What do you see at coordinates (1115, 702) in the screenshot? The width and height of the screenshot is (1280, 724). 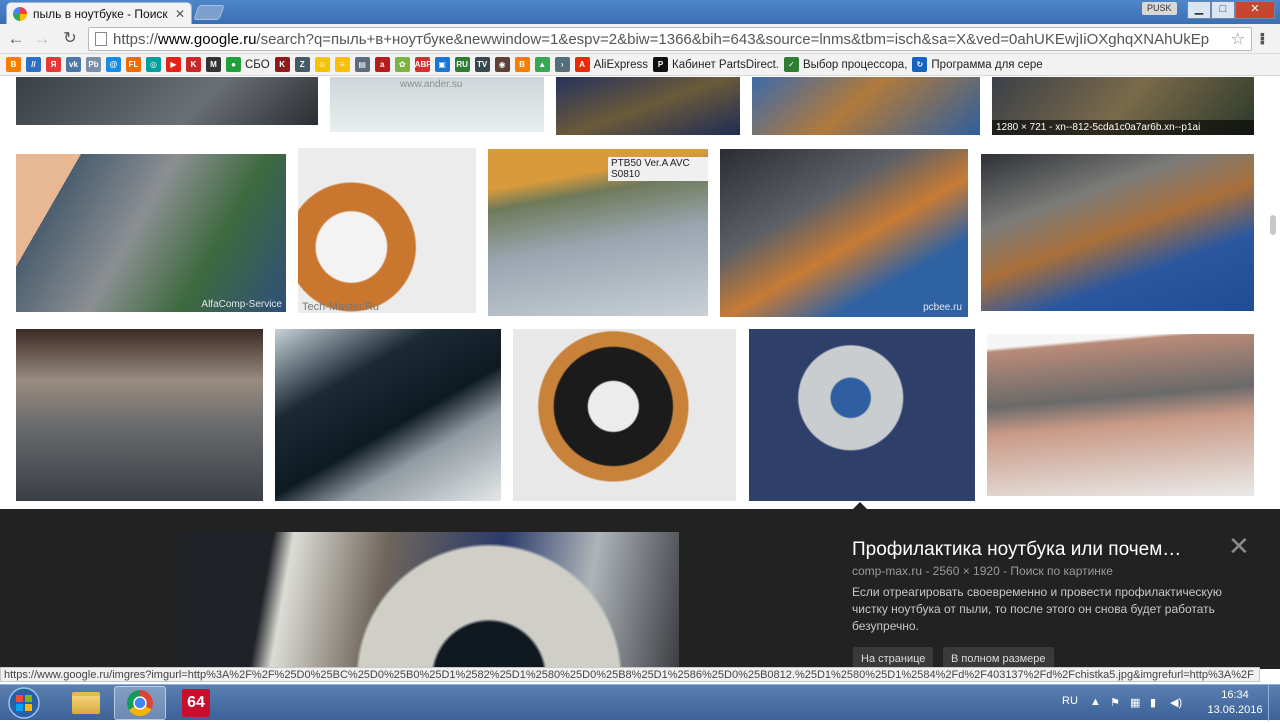 I see `flag-icon: ⚑` at bounding box center [1115, 702].